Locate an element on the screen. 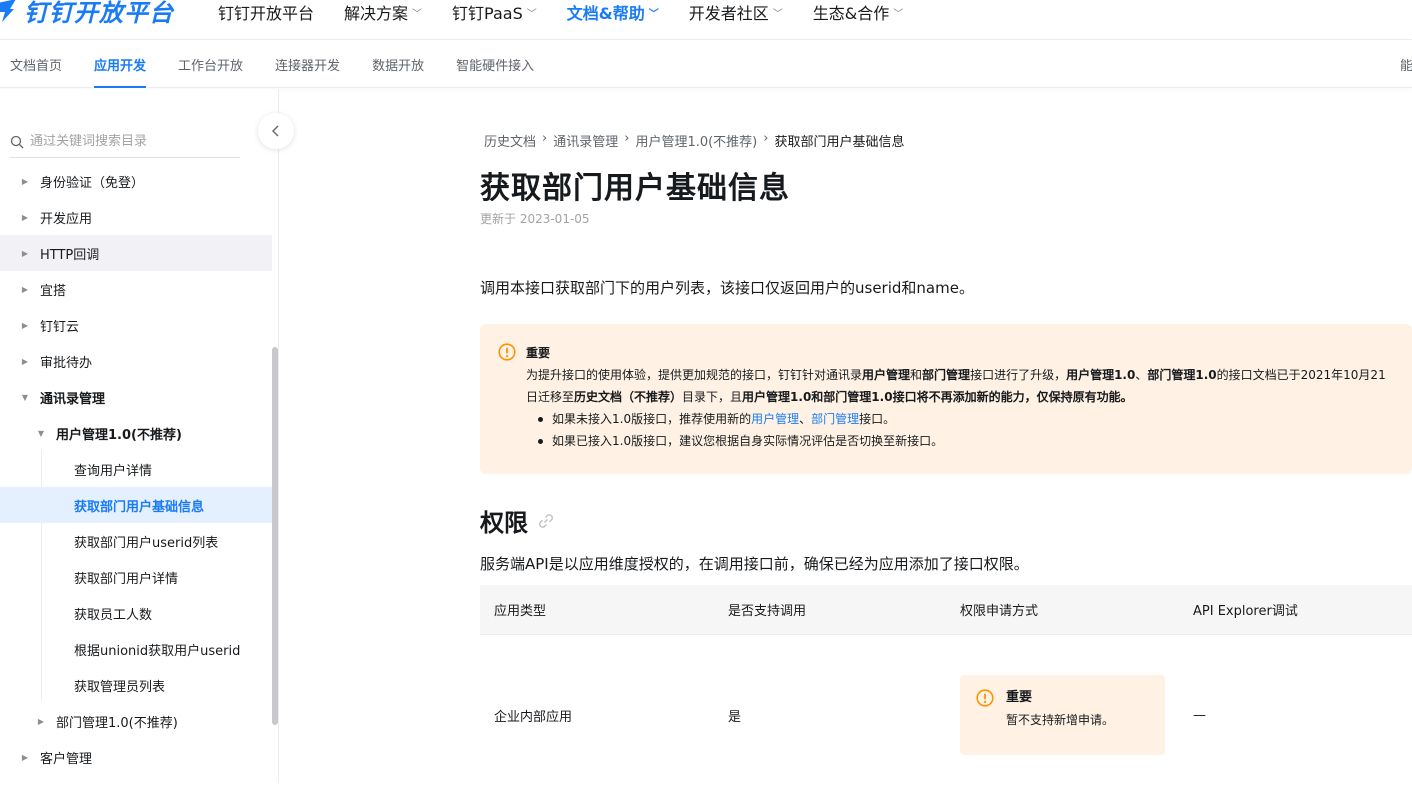 The image size is (1412, 795). brand-logo: 钉钉开放平台 is located at coordinates (87, 15).